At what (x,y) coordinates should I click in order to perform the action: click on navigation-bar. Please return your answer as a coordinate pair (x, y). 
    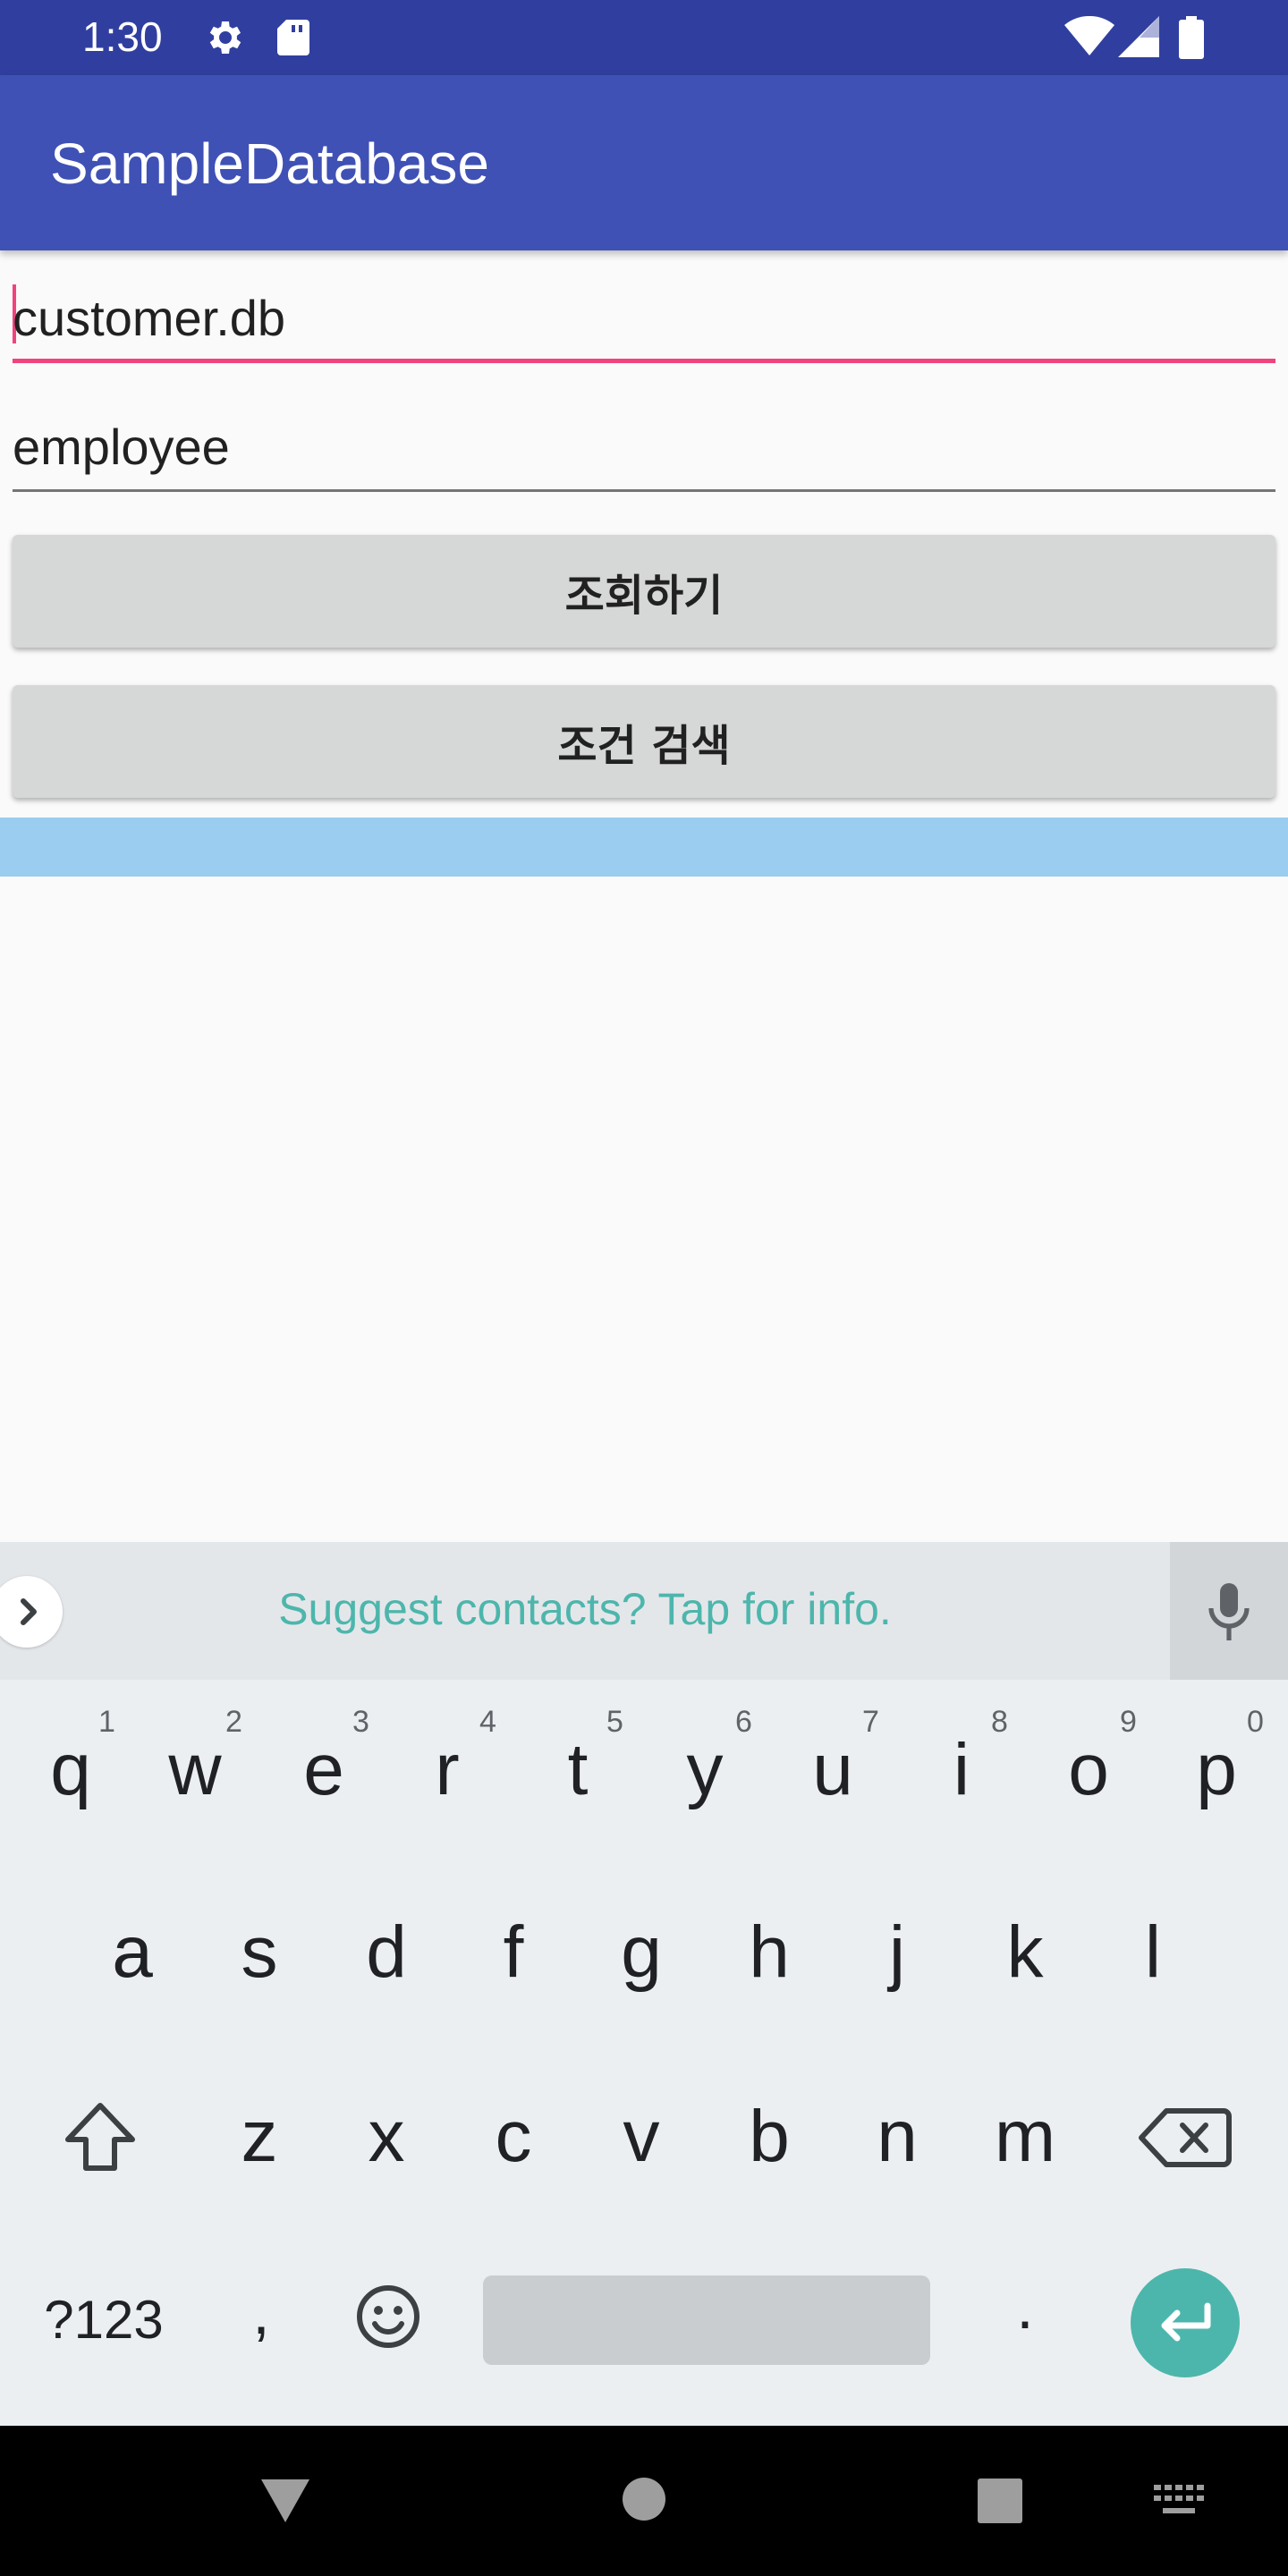
    Looking at the image, I should click on (644, 2501).